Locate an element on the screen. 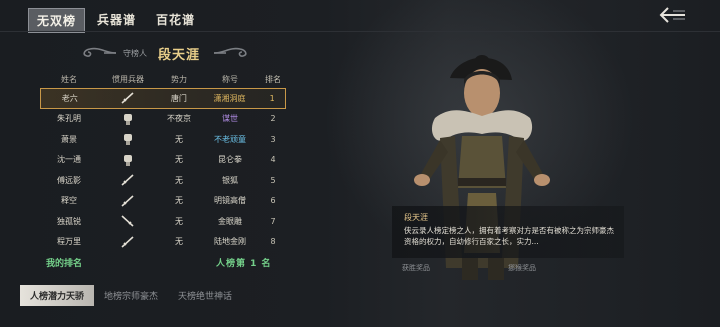 The width and height of the screenshot is (720, 327). row-force: 唐门 is located at coordinates (178, 98).